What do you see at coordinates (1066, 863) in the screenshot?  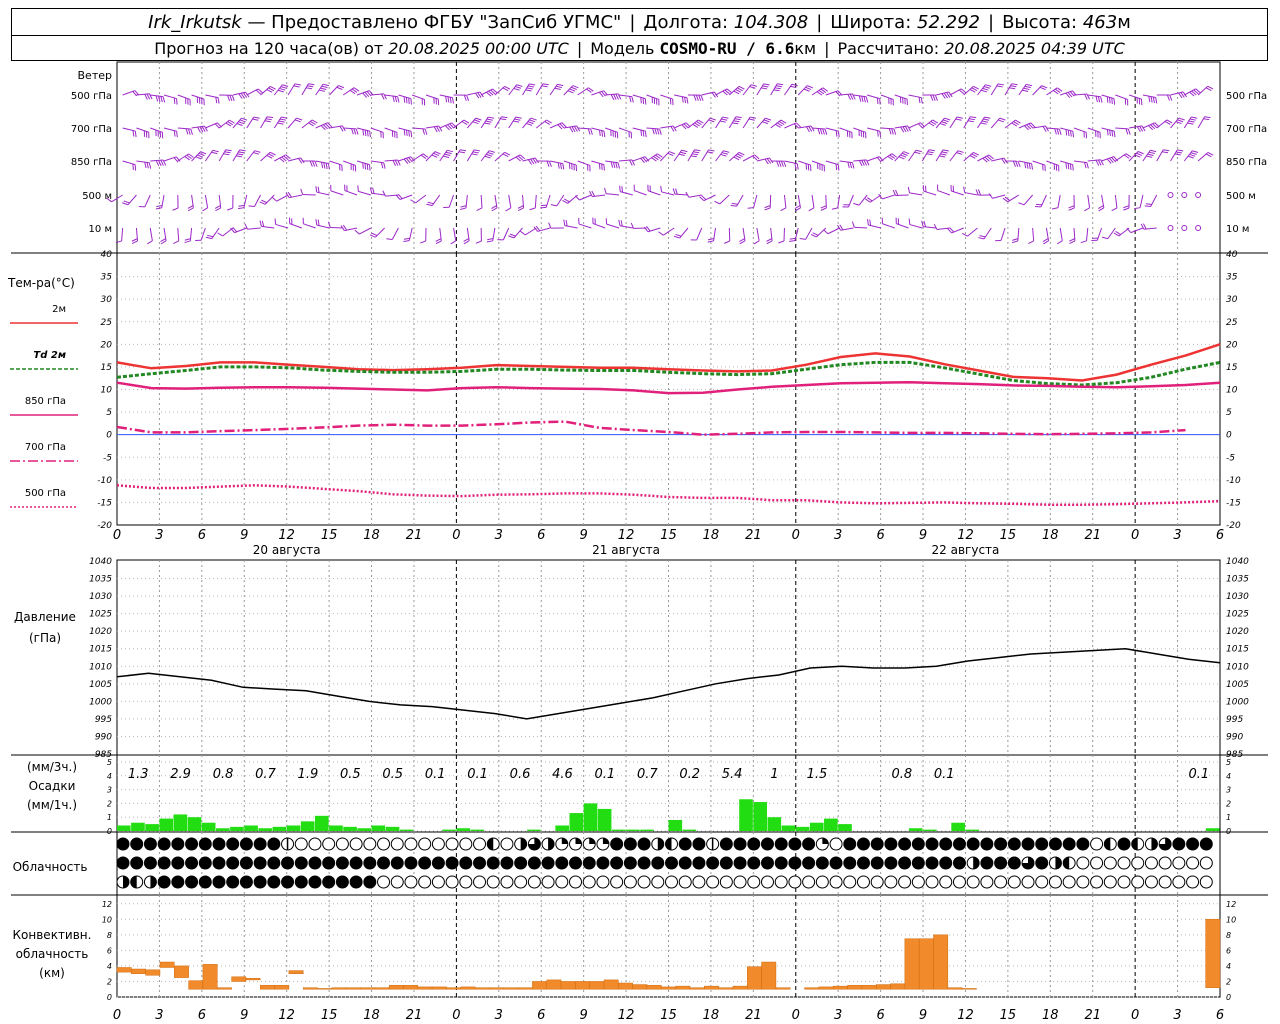 I see `cloud-symbol-fill` at bounding box center [1066, 863].